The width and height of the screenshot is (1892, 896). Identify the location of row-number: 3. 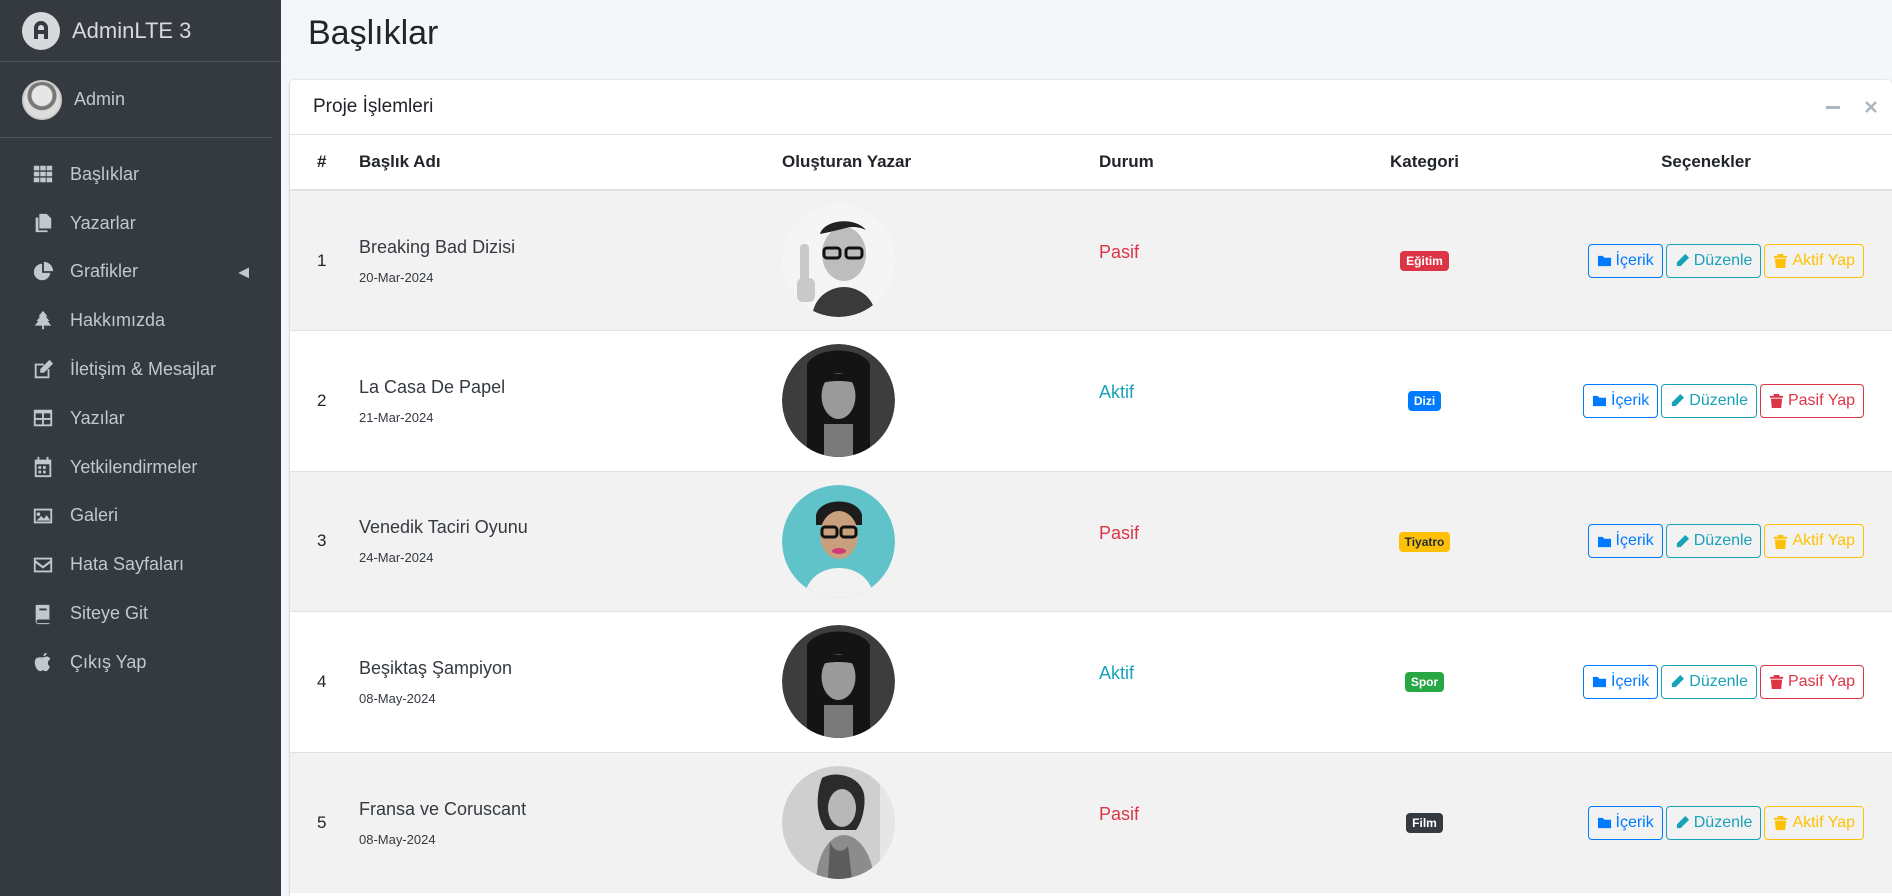
(324, 541).